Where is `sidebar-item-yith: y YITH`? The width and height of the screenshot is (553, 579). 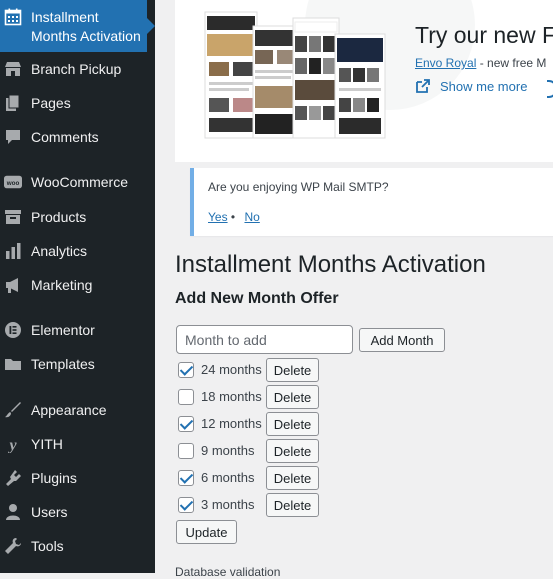 sidebar-item-yith: y YITH is located at coordinates (77, 444).